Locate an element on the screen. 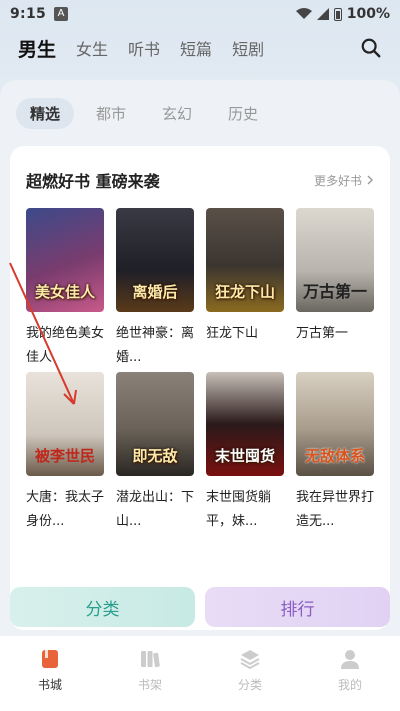 The image size is (400, 711). user-icon is located at coordinates (350, 659).